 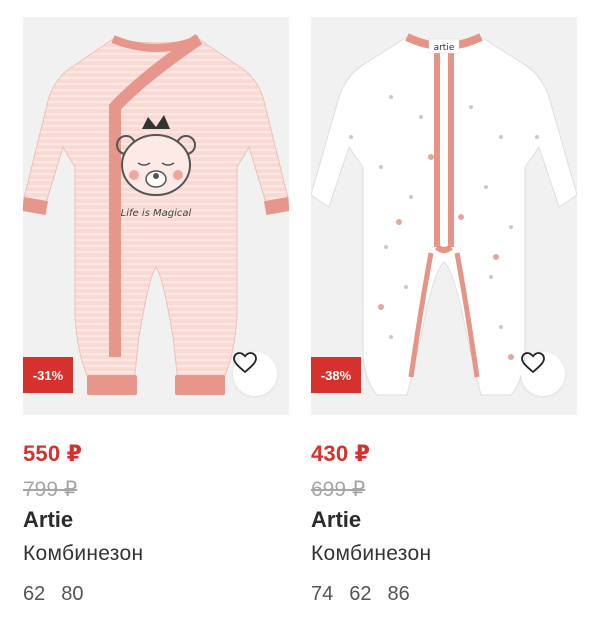 I want to click on price: 550 ₽, so click(x=53, y=453).